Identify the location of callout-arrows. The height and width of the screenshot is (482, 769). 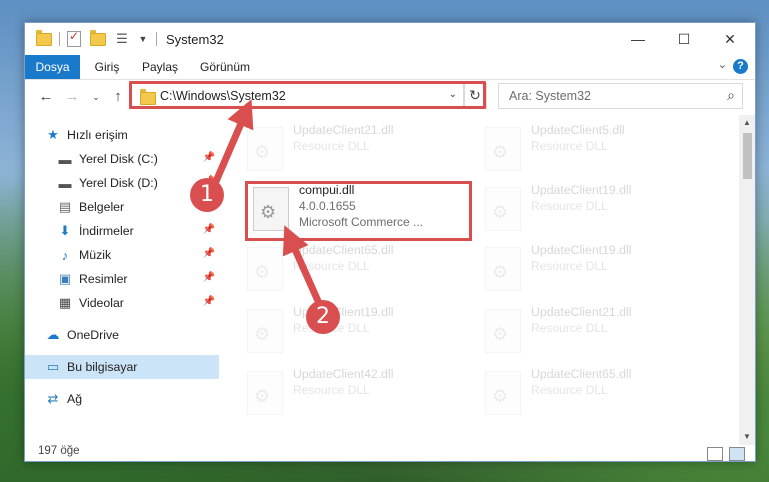
(268, 205).